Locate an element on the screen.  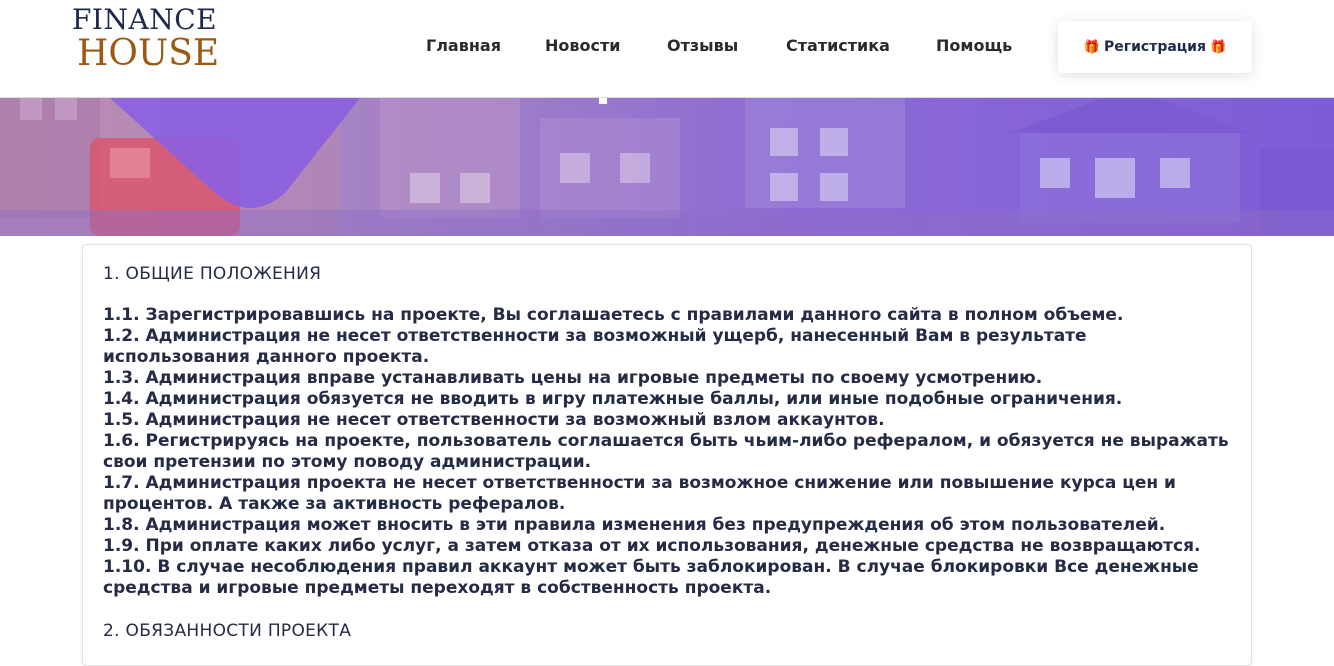
nav-help: Помощь is located at coordinates (974, 45).